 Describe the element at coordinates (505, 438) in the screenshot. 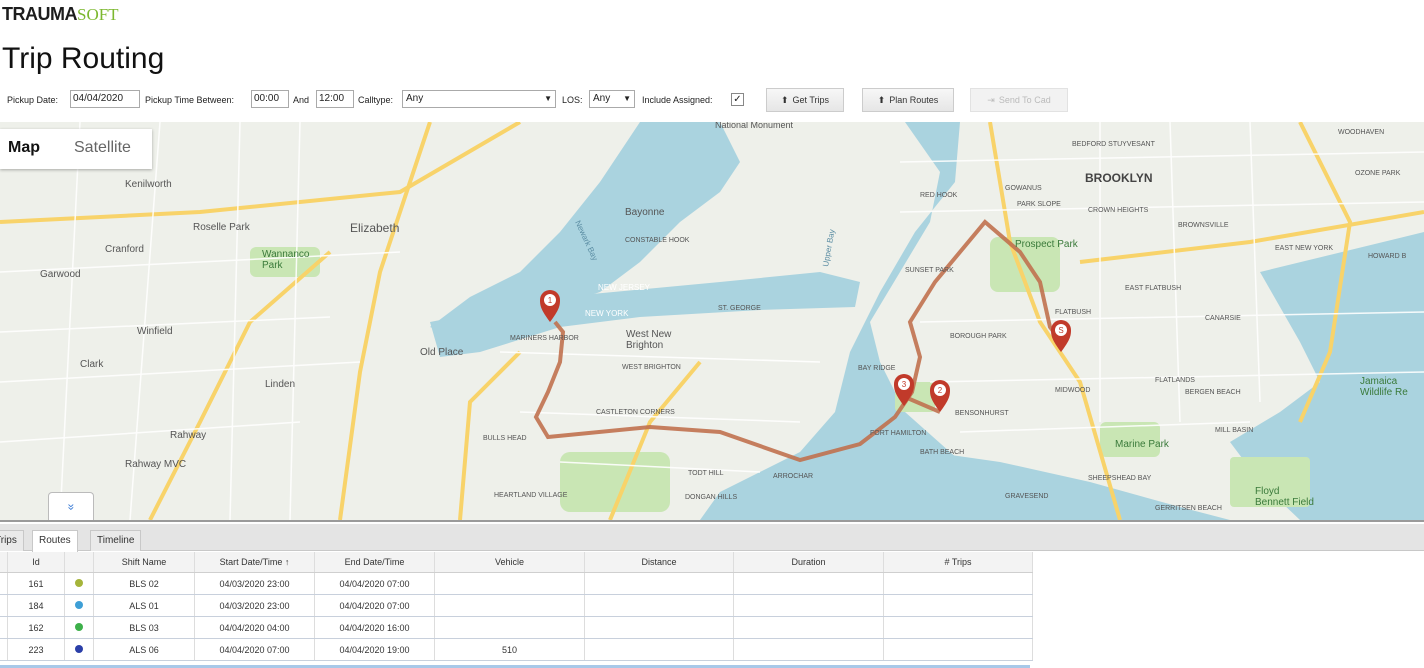

I see `label-bulls-head: BULLS HEAD` at that location.